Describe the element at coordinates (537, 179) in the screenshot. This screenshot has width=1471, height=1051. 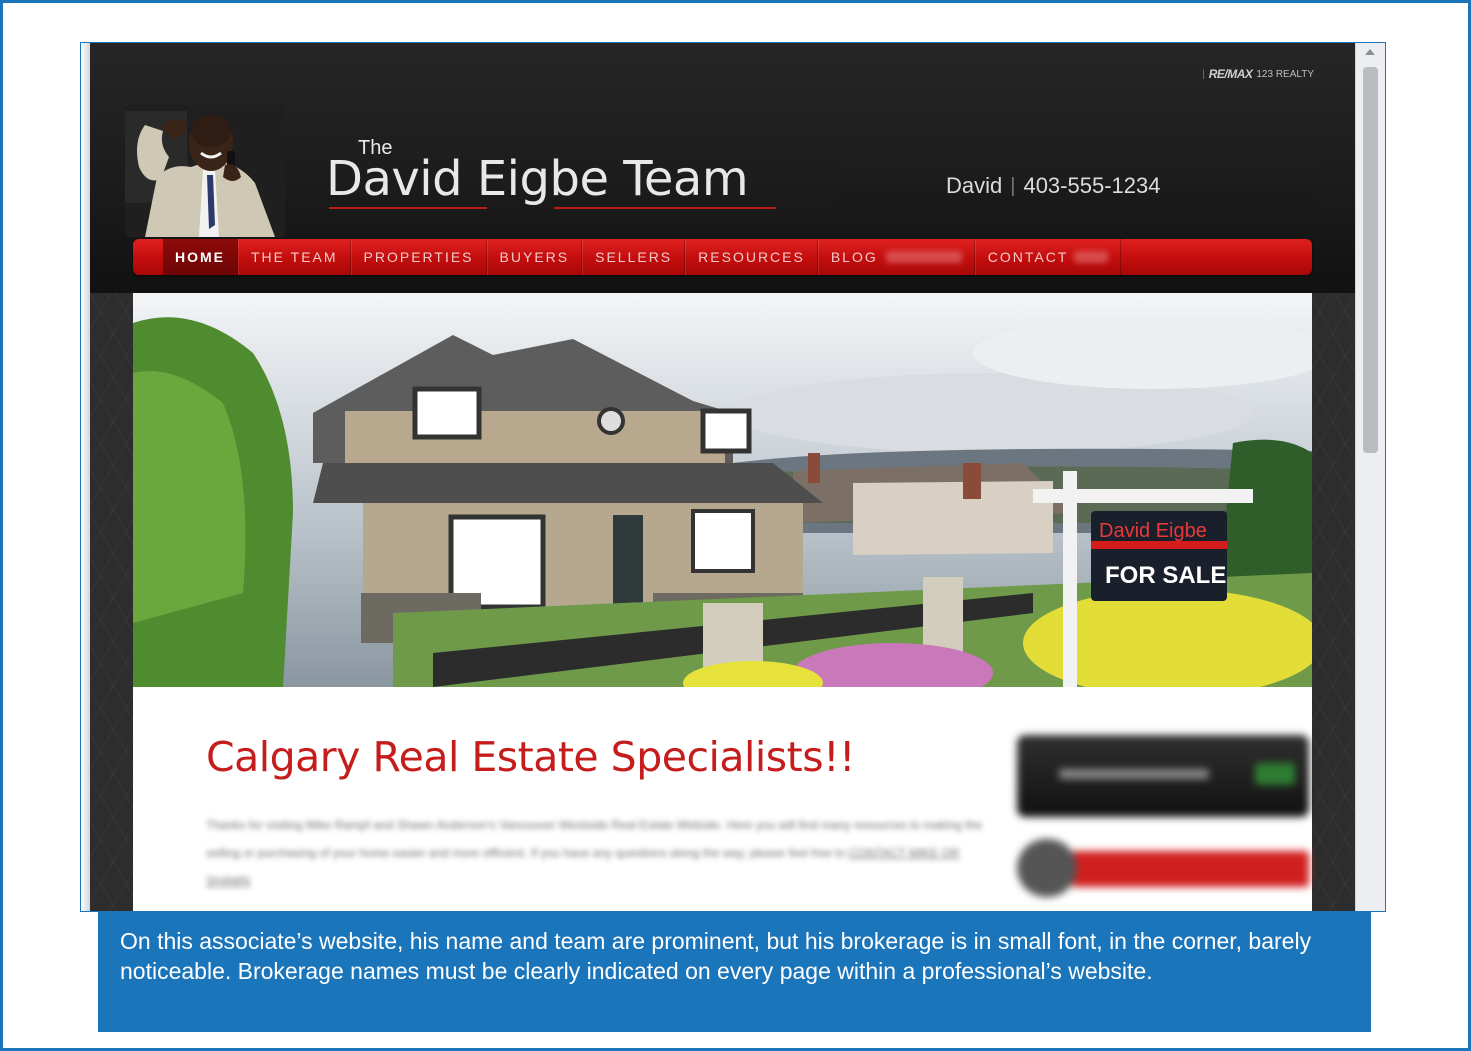
I see `site-title-main: David Eigbe Team` at that location.